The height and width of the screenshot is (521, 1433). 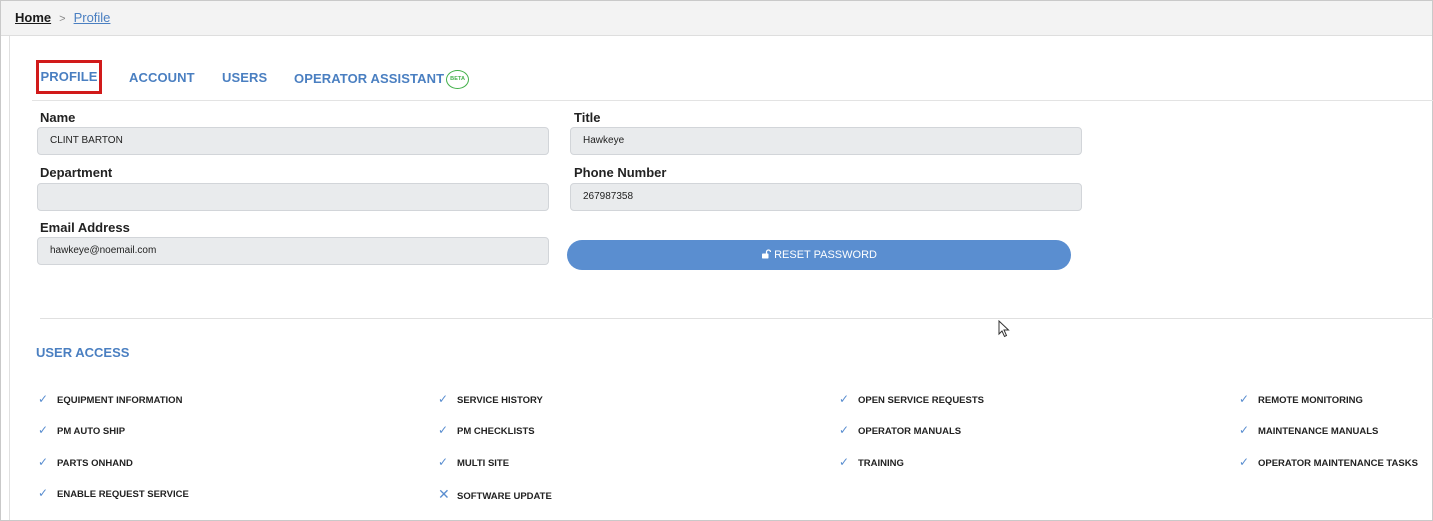 What do you see at coordinates (767, 255) in the screenshot?
I see `unlock-icon` at bounding box center [767, 255].